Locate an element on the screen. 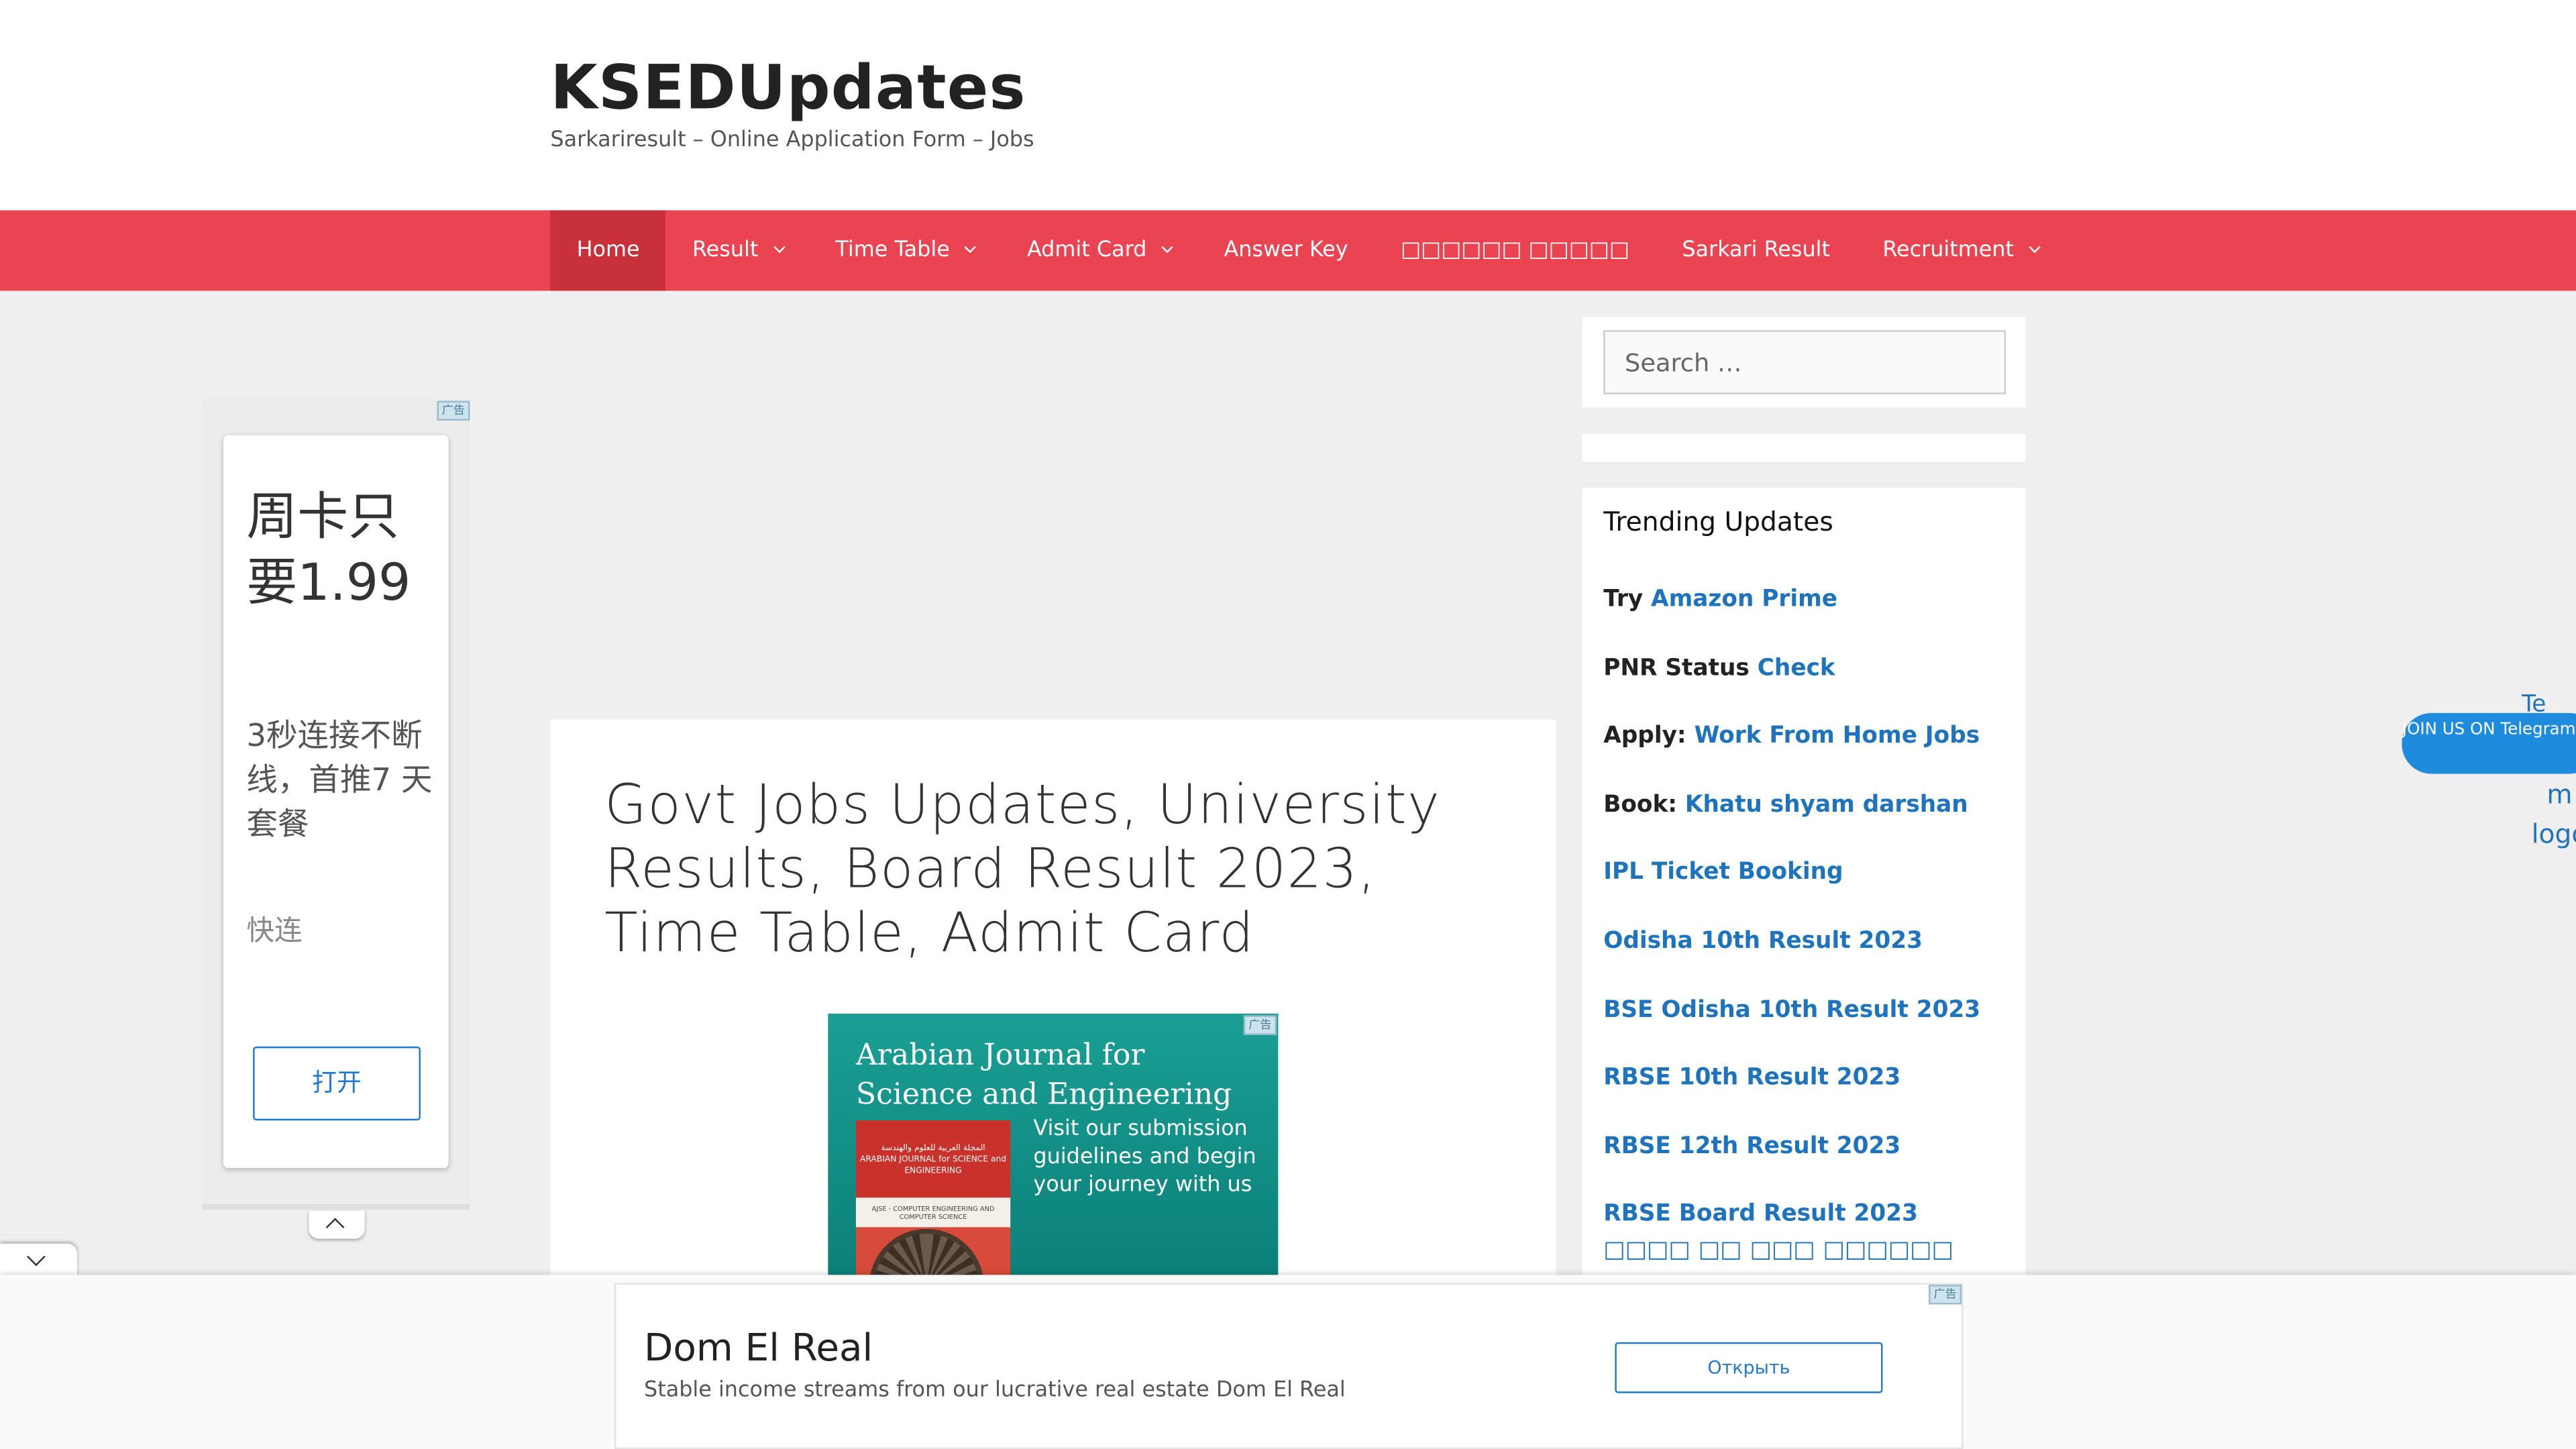 The width and height of the screenshot is (2576, 1449). trending-item-link: Amazon Prime is located at coordinates (1744, 599).